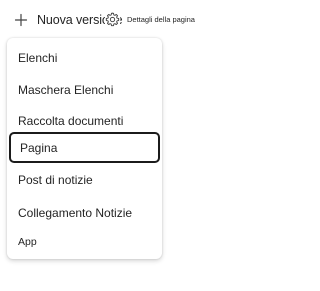 This screenshot has width=320, height=291. I want to click on plus-icon, so click(21, 20).